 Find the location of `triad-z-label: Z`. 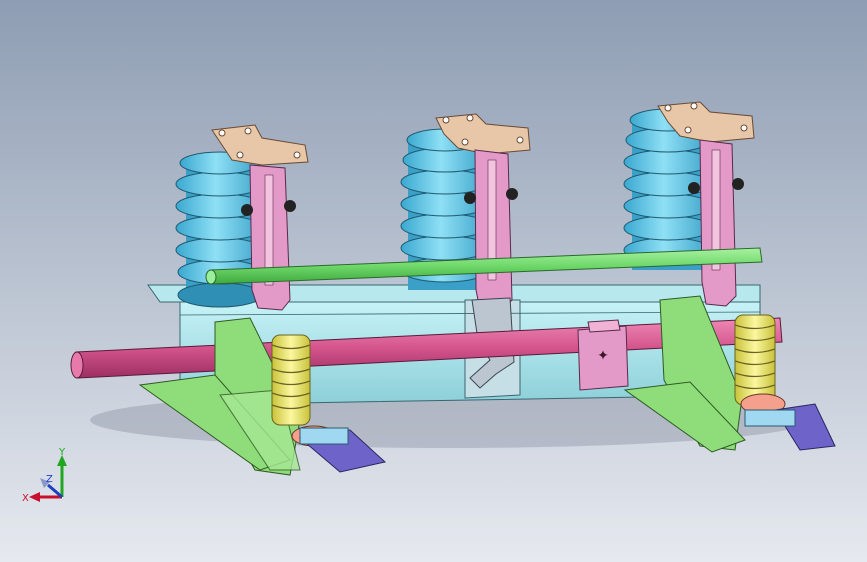

triad-z-label: Z is located at coordinates (49, 479).